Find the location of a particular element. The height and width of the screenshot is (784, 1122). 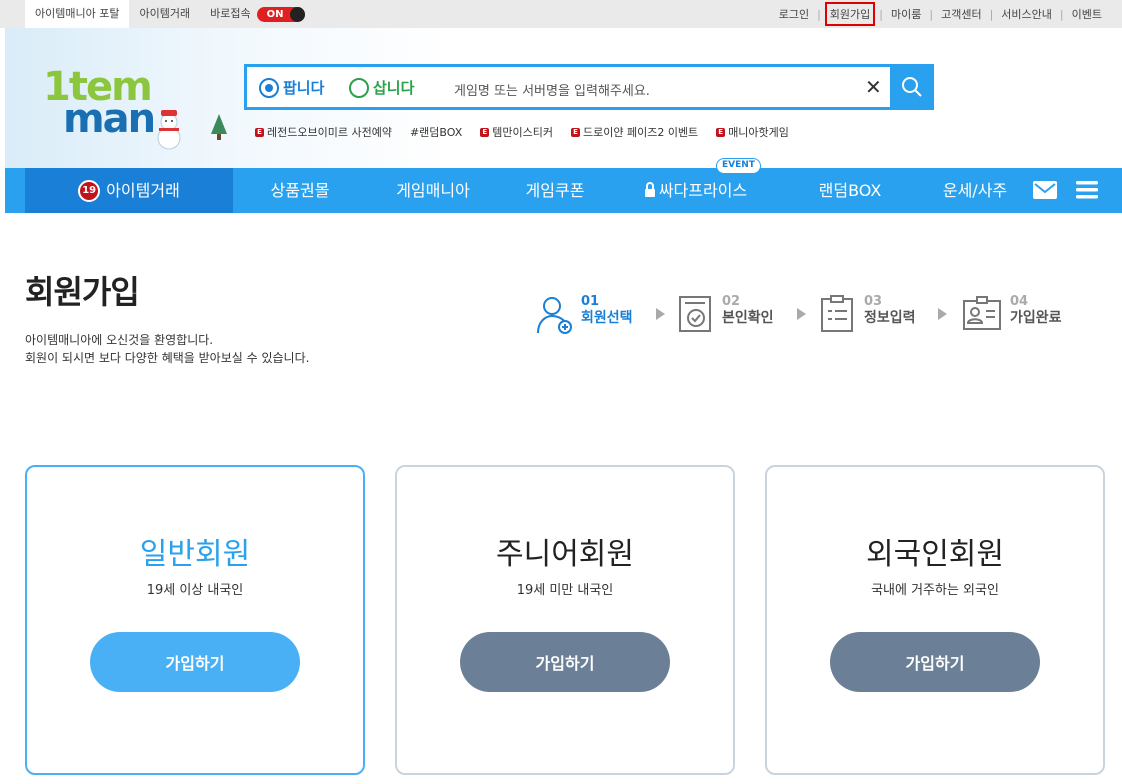

sell-label: 팝니다 is located at coordinates (304, 88).